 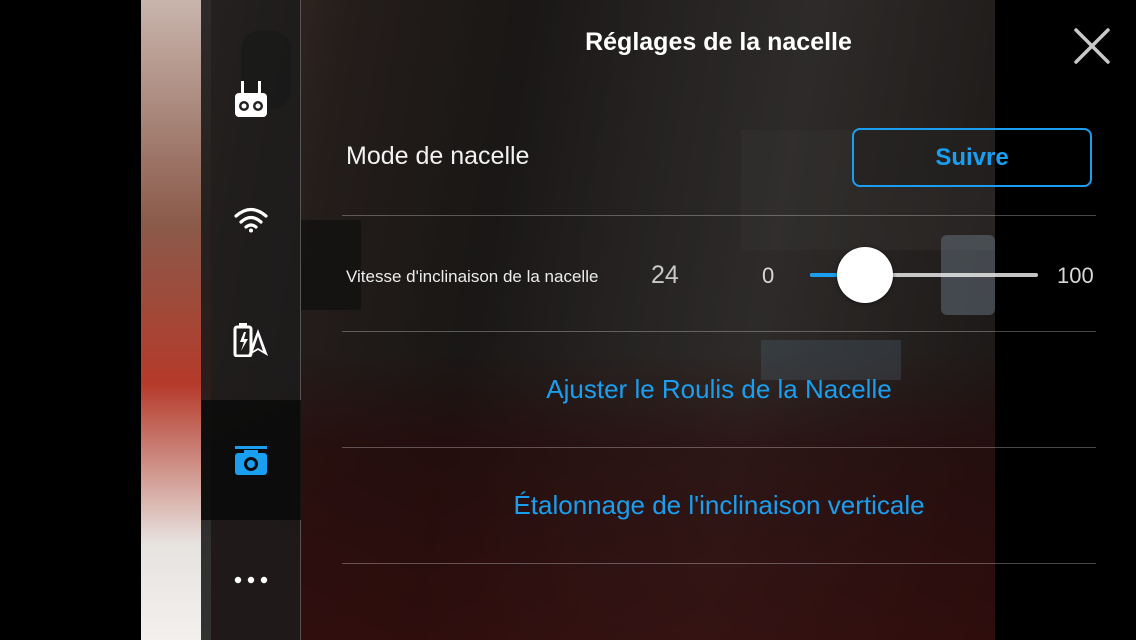 I want to click on adjust-roll-row: Ajuster le Roulis de la Nacelle, so click(x=719, y=390).